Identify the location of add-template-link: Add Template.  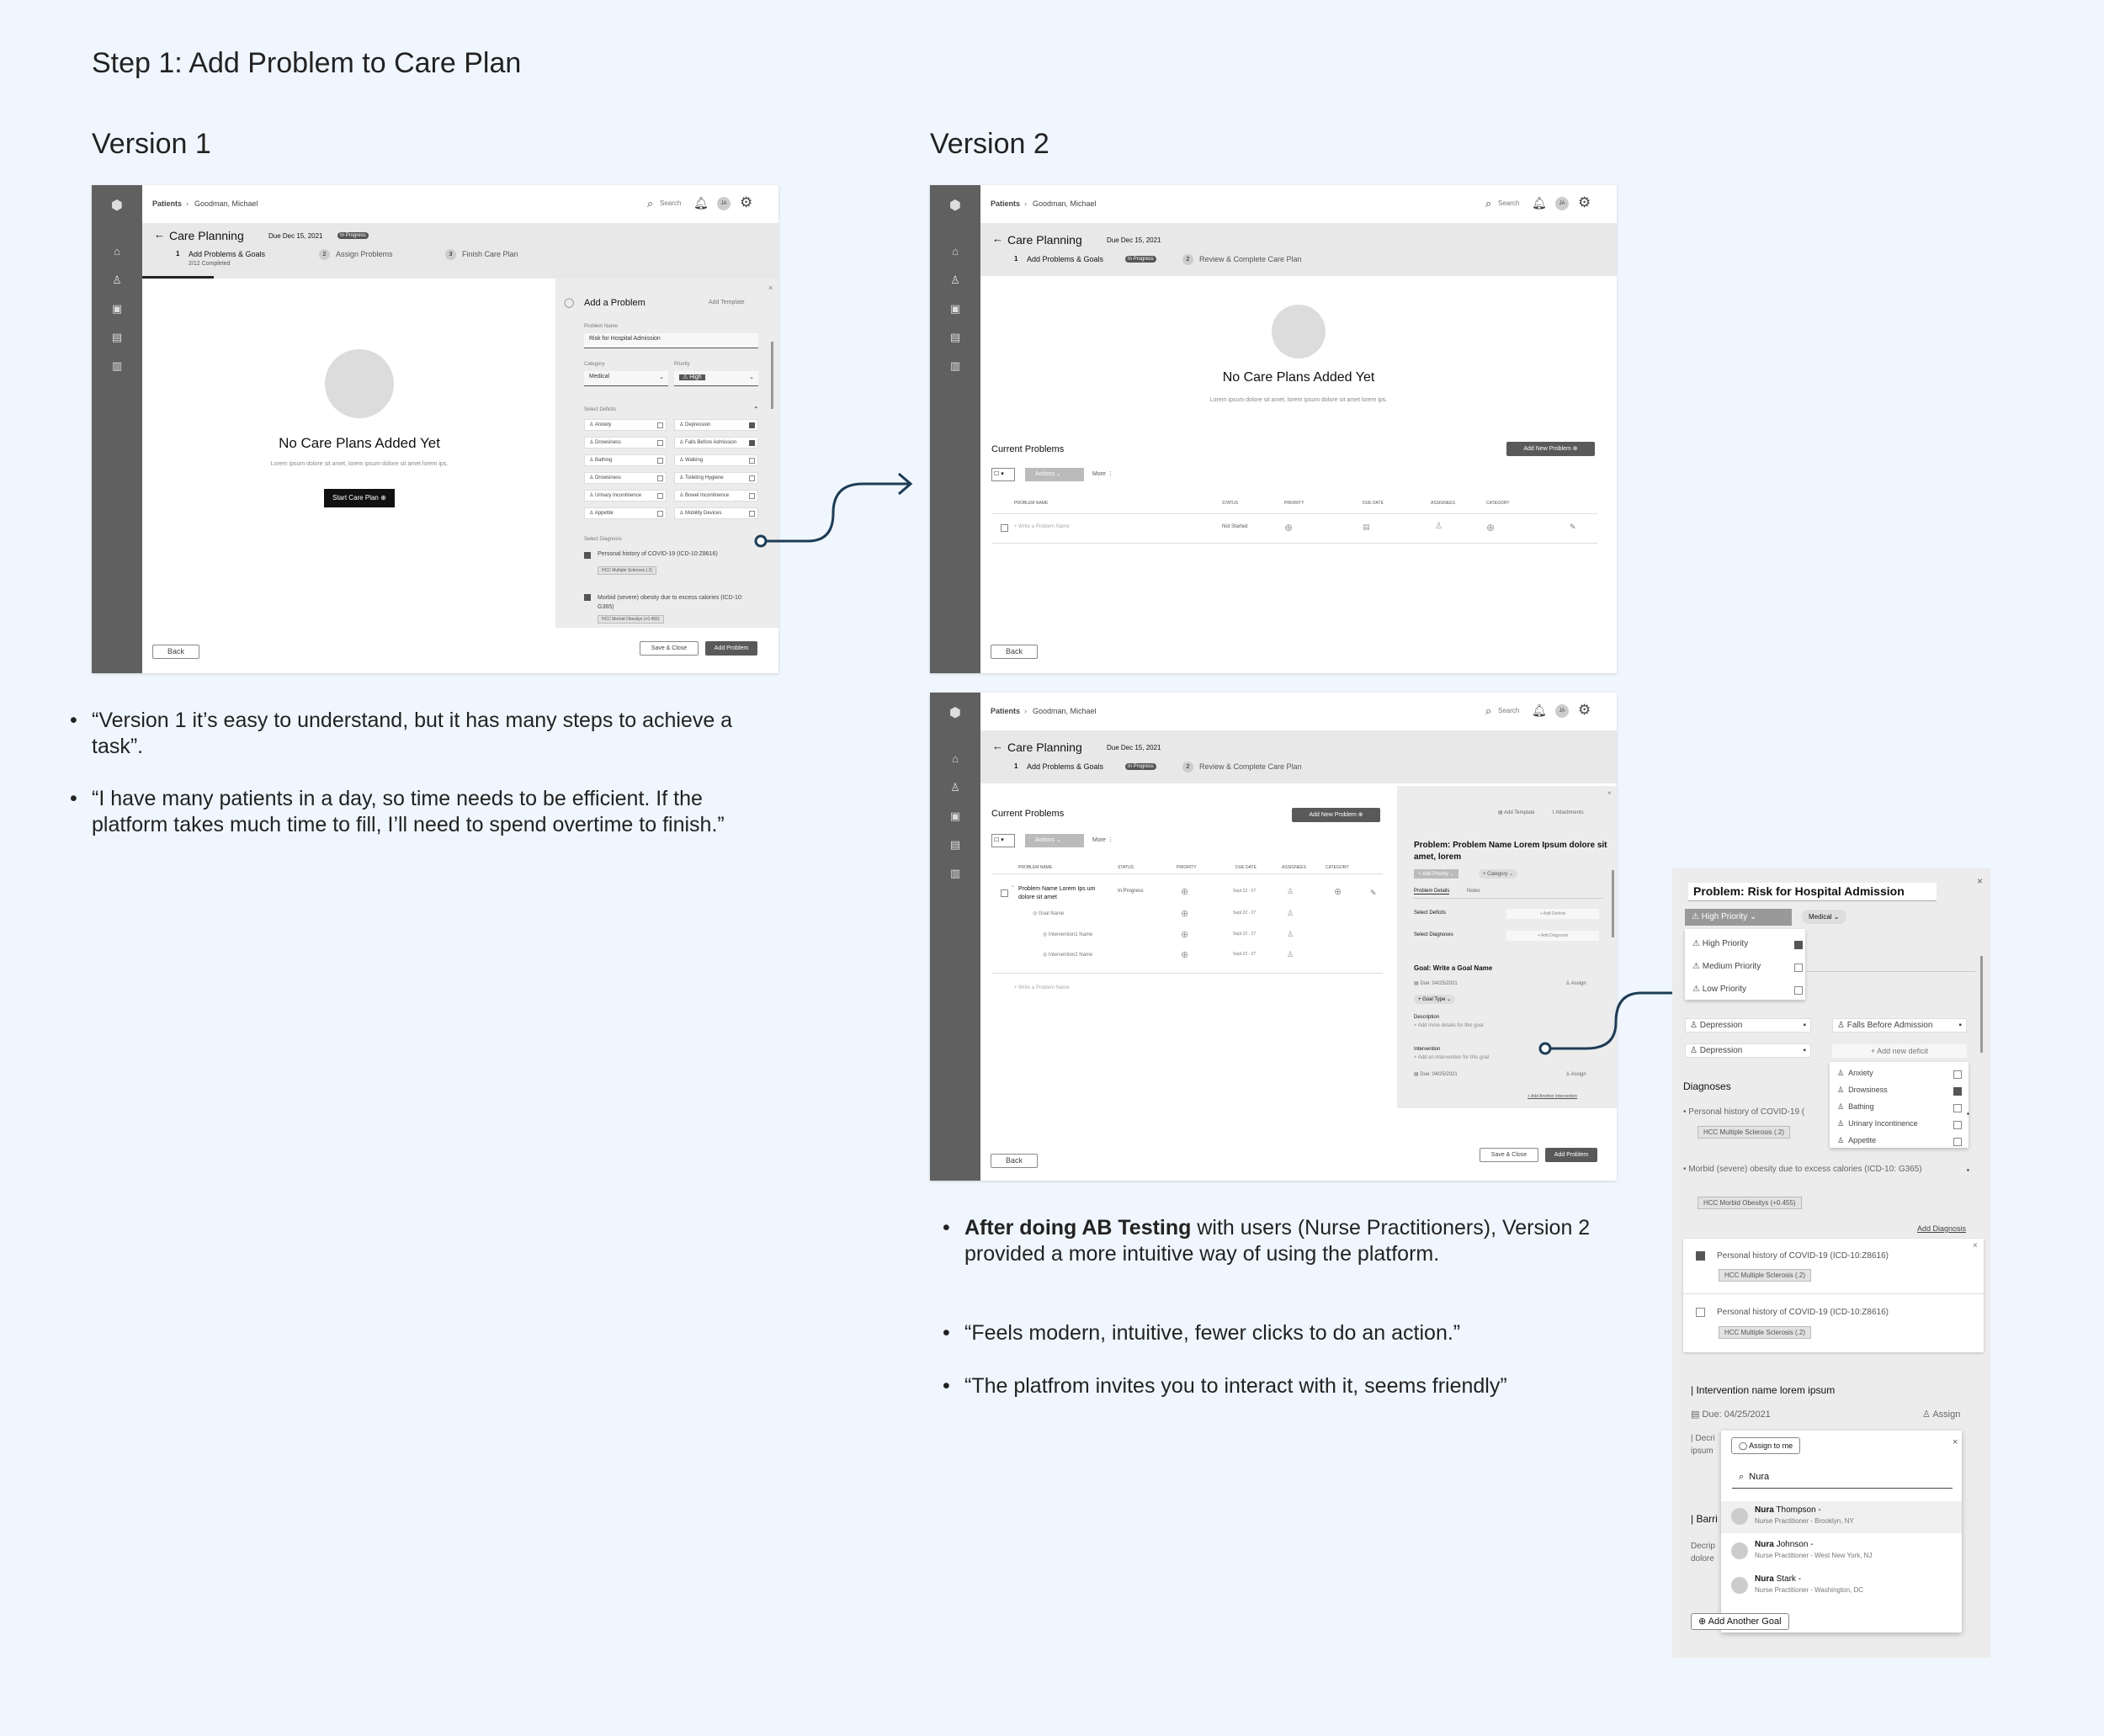
(727, 302).